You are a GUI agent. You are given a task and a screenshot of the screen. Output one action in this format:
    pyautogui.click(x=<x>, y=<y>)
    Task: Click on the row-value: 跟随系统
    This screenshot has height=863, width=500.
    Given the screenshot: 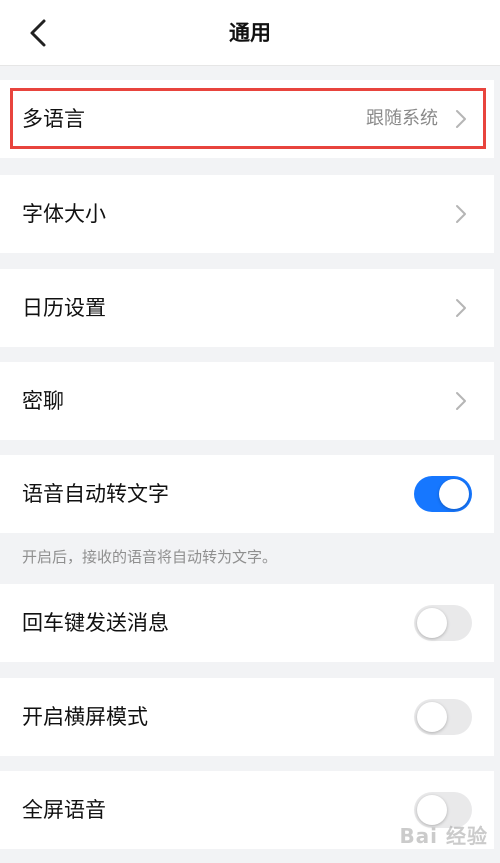 What is the action you would take?
    pyautogui.click(x=402, y=118)
    